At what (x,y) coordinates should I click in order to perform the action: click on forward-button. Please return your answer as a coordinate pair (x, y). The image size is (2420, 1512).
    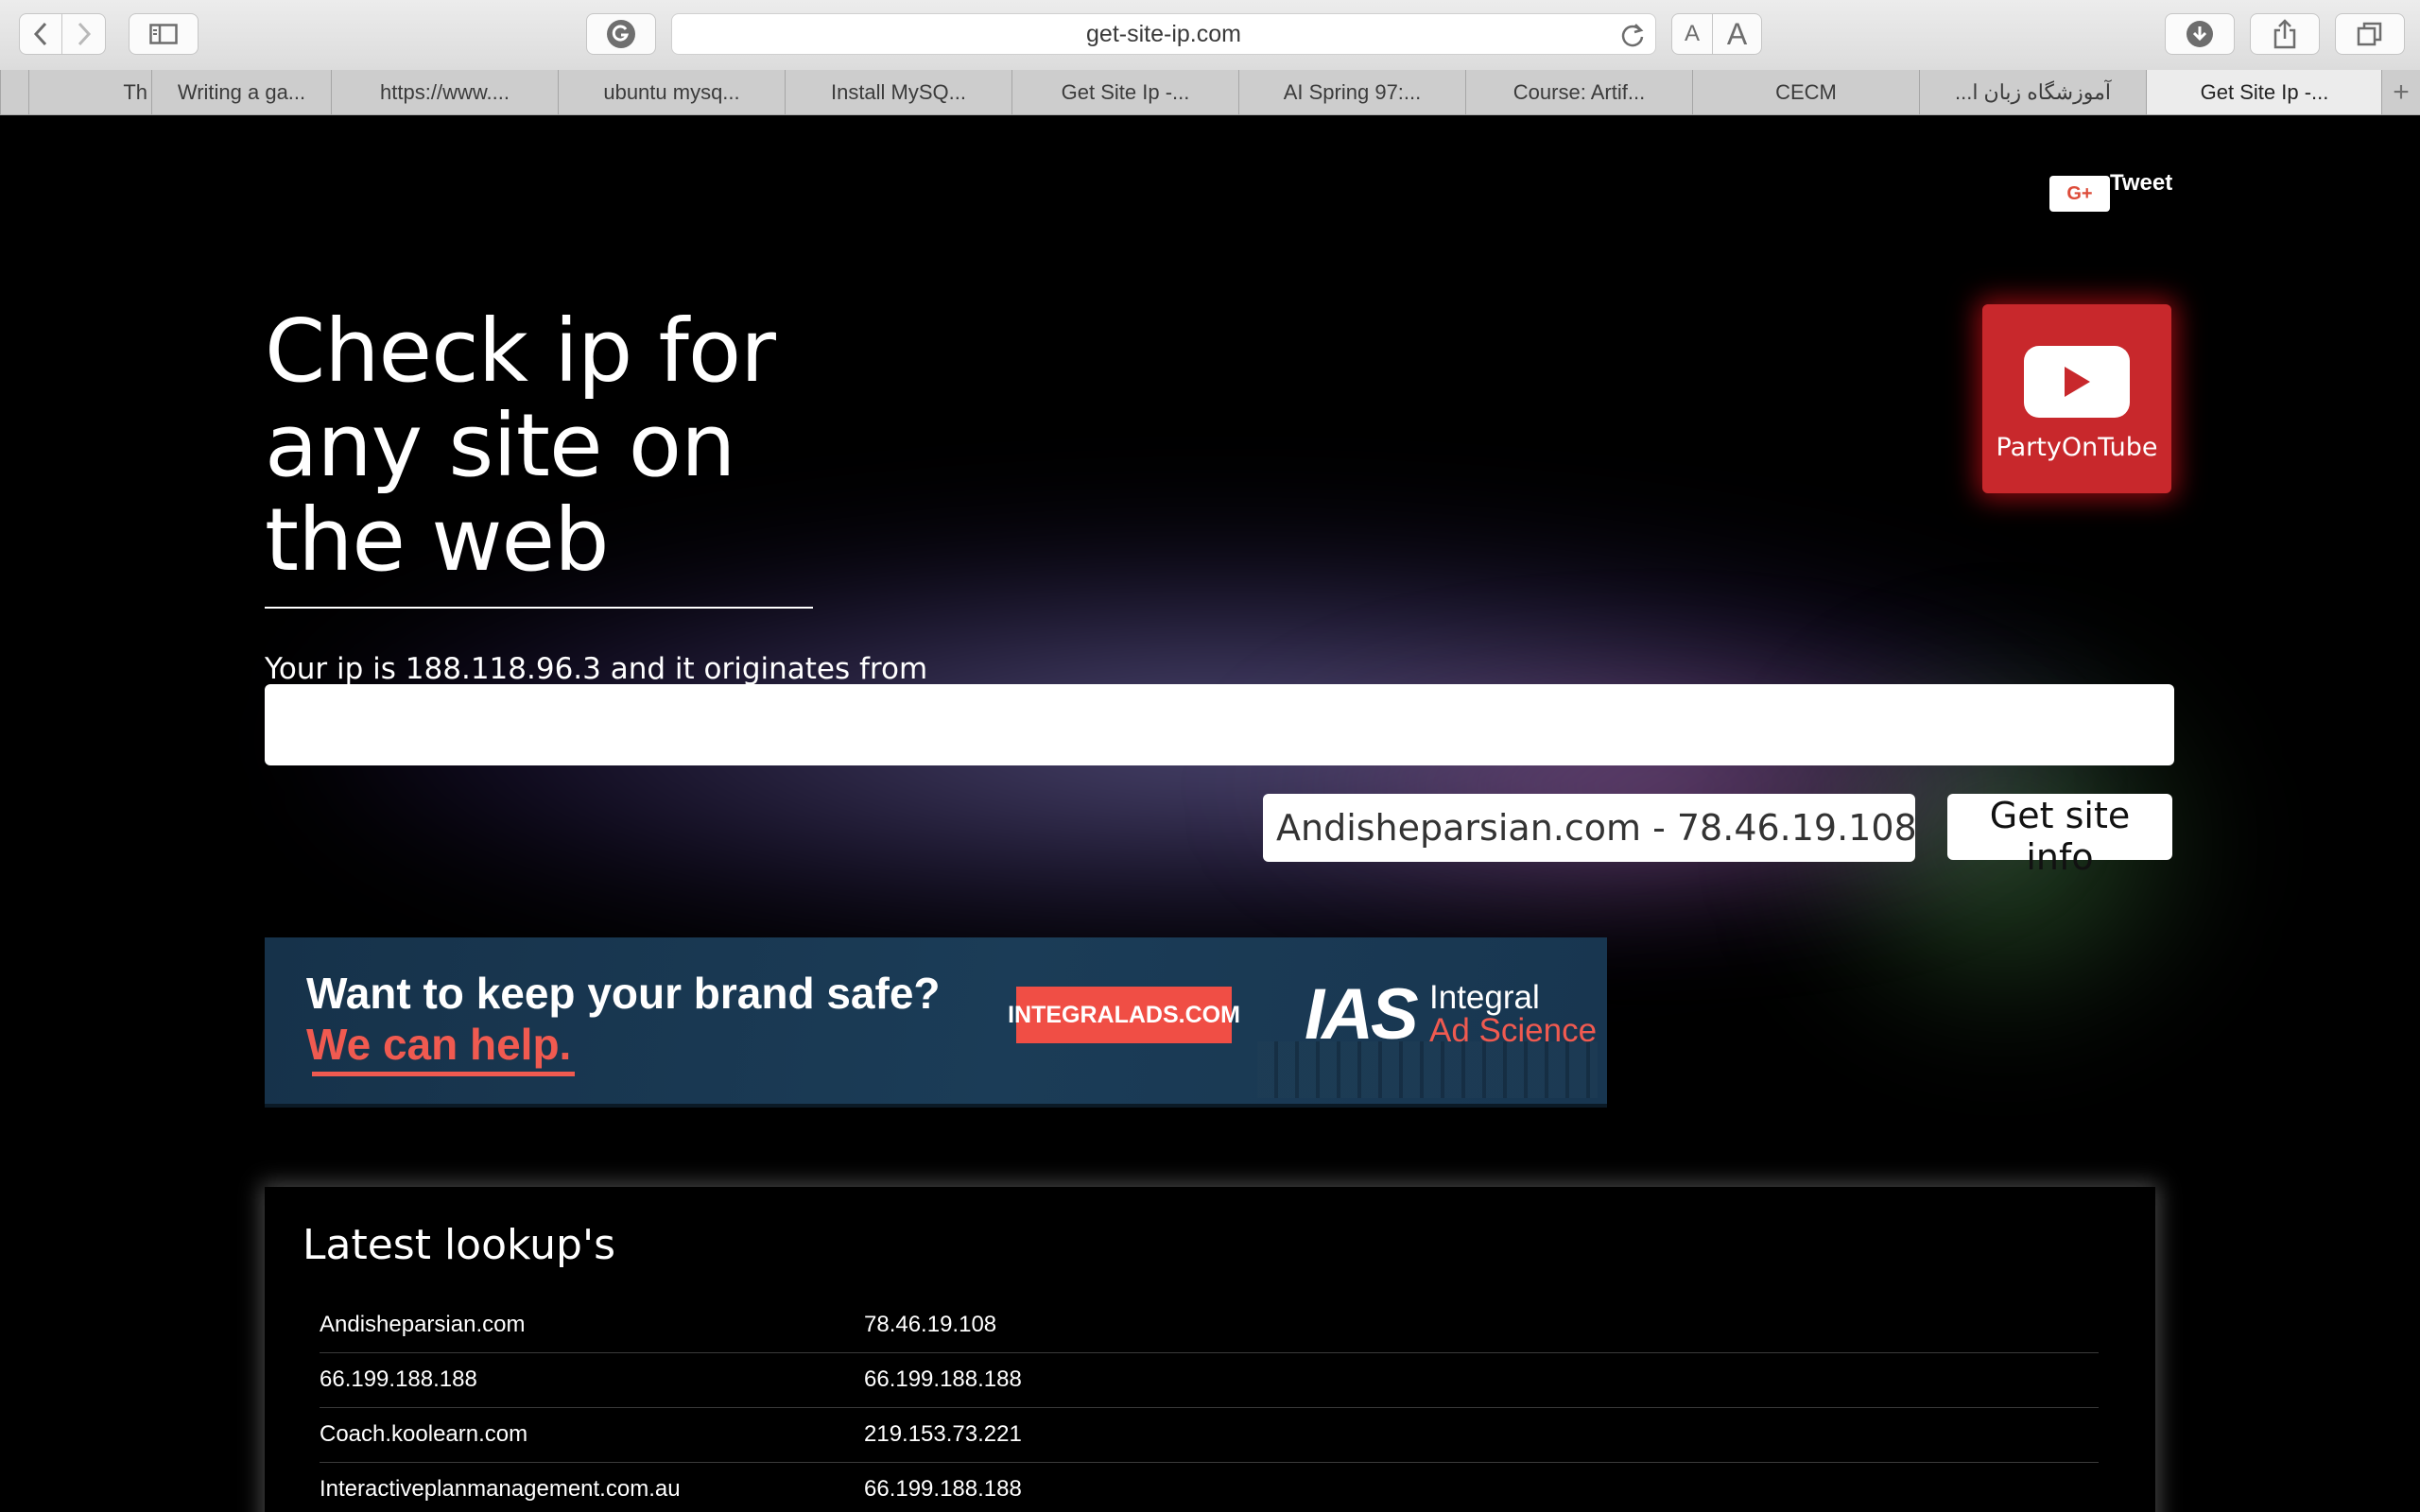
    Looking at the image, I should click on (84, 34).